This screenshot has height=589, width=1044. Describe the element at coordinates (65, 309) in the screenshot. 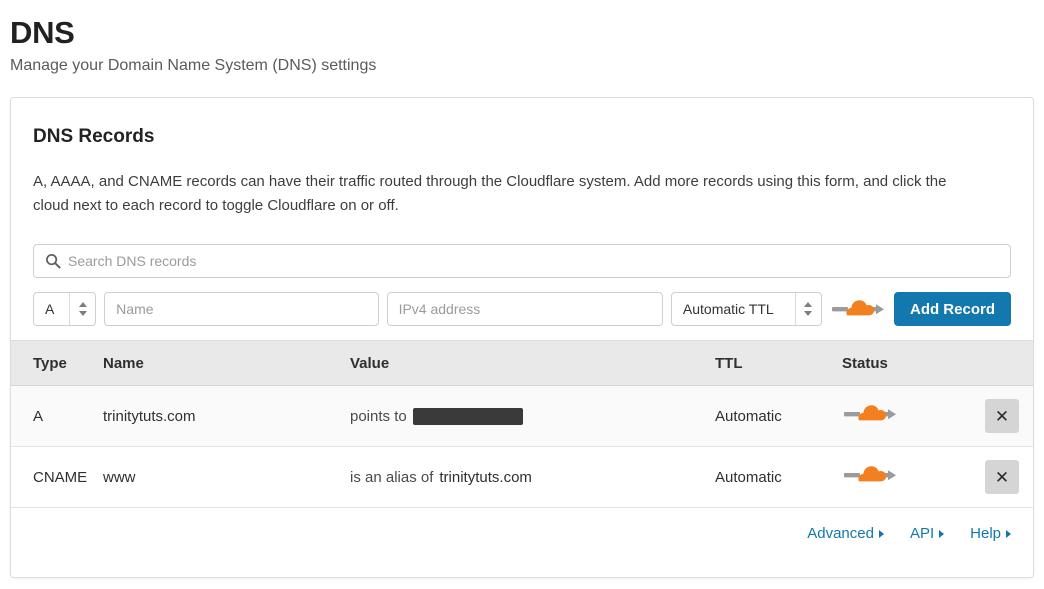

I see `record-type-select: A` at that location.